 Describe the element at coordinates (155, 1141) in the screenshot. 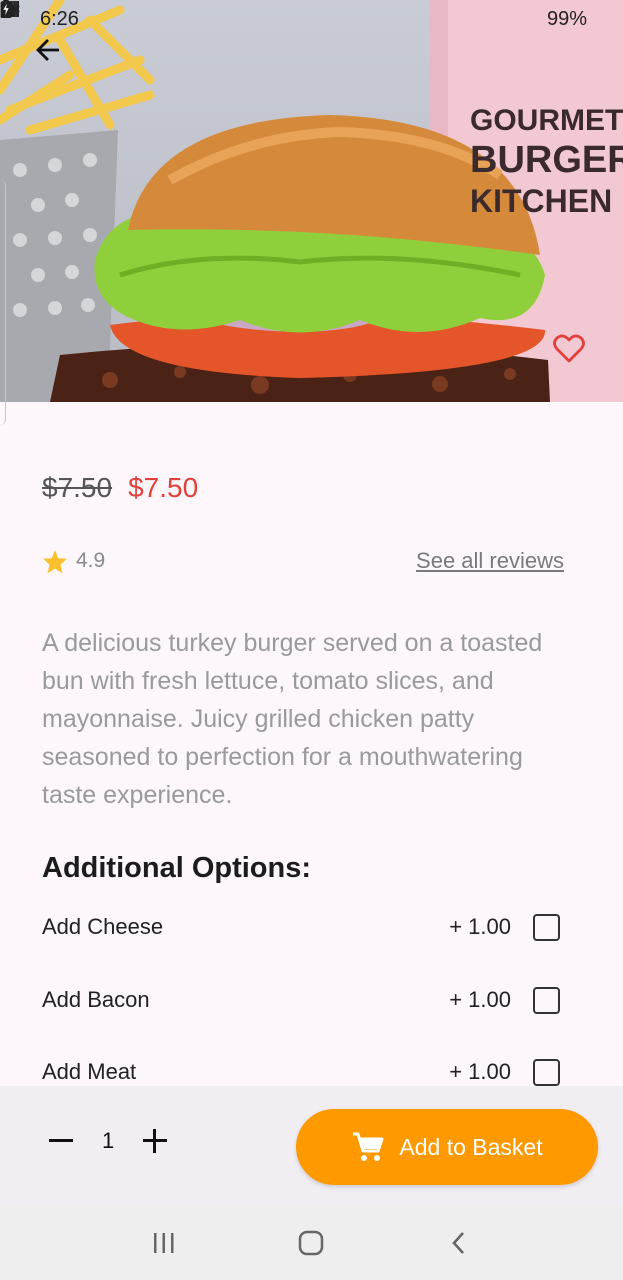

I see `increase-quantity-button` at that location.